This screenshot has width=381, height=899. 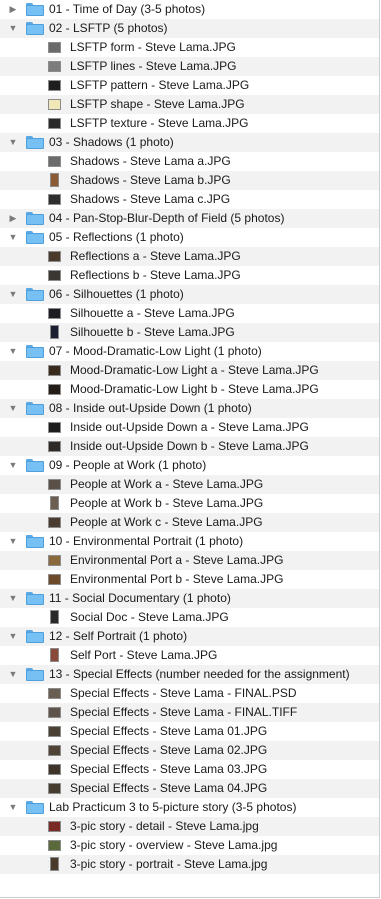 What do you see at coordinates (146, 541) in the screenshot?
I see `folder-name: 10 - Environmental Portrait (1 photo)` at bounding box center [146, 541].